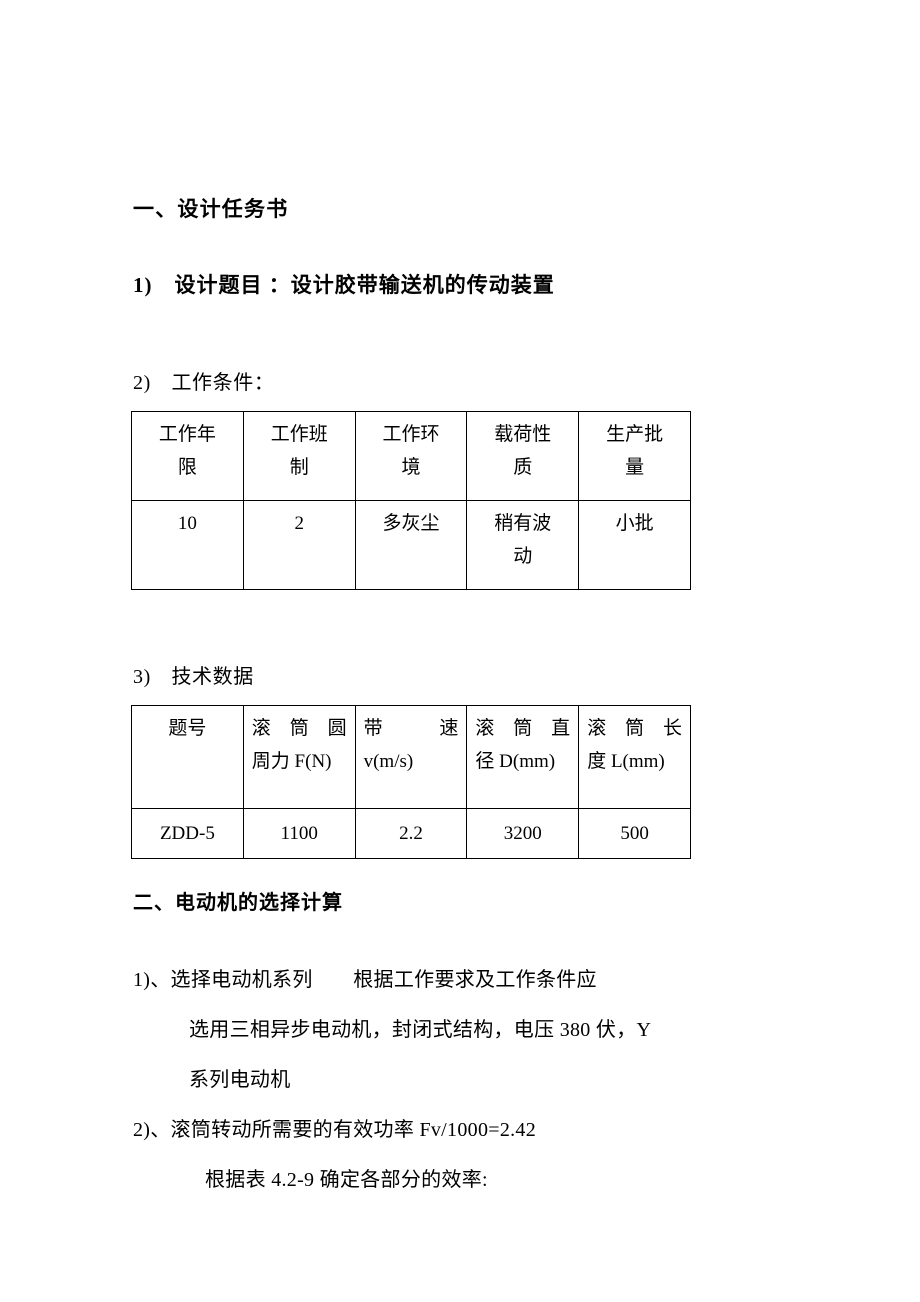  I want to click on table-row: 10 2 多灰尘 稍有波 动 小批, so click(411, 545).